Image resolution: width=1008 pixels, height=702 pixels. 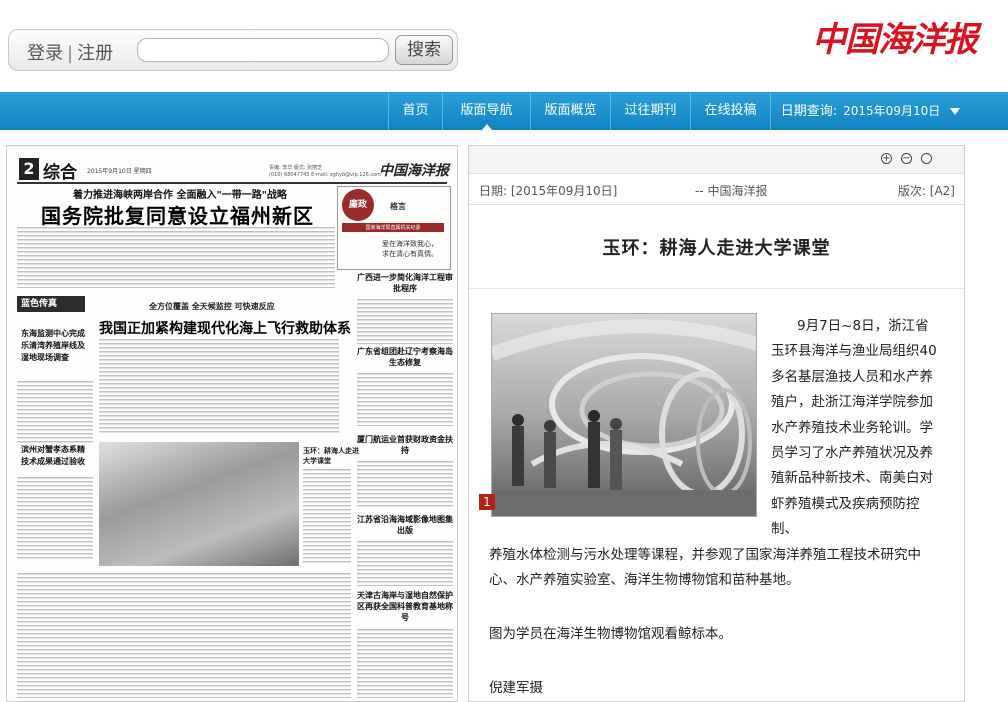 I want to click on date-query-label: 日期查询:, so click(x=809, y=111).